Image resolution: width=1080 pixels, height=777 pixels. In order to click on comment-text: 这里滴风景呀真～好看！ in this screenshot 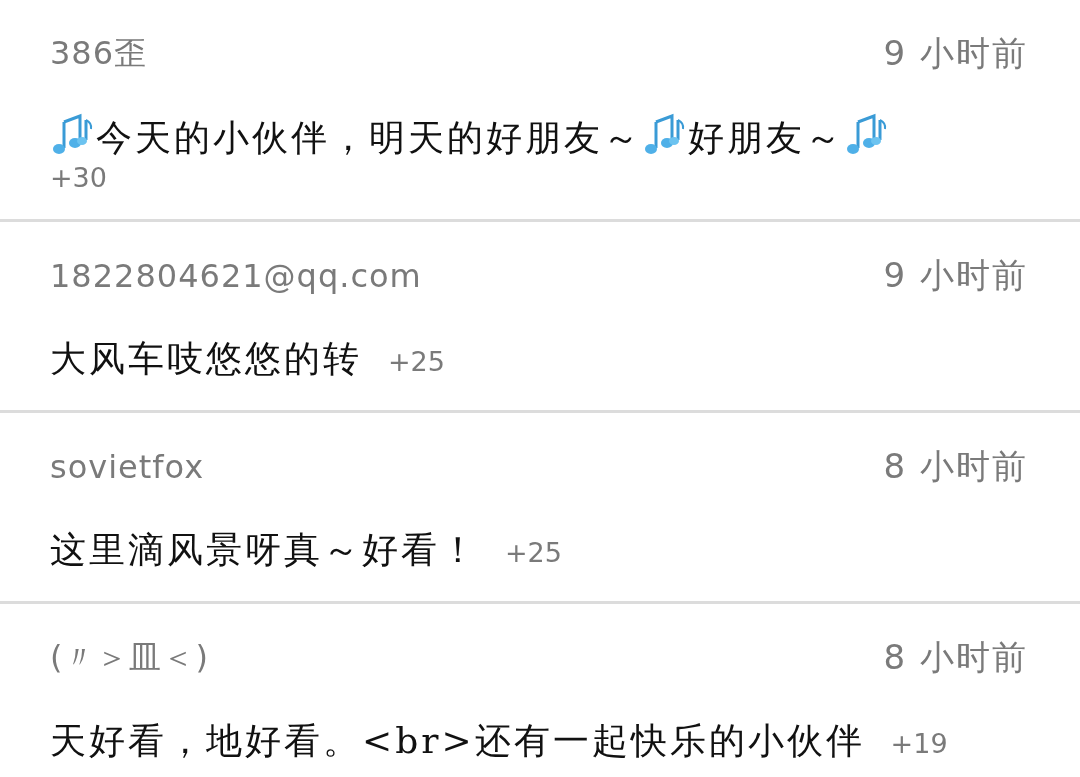, I will do `click(264, 549)`.